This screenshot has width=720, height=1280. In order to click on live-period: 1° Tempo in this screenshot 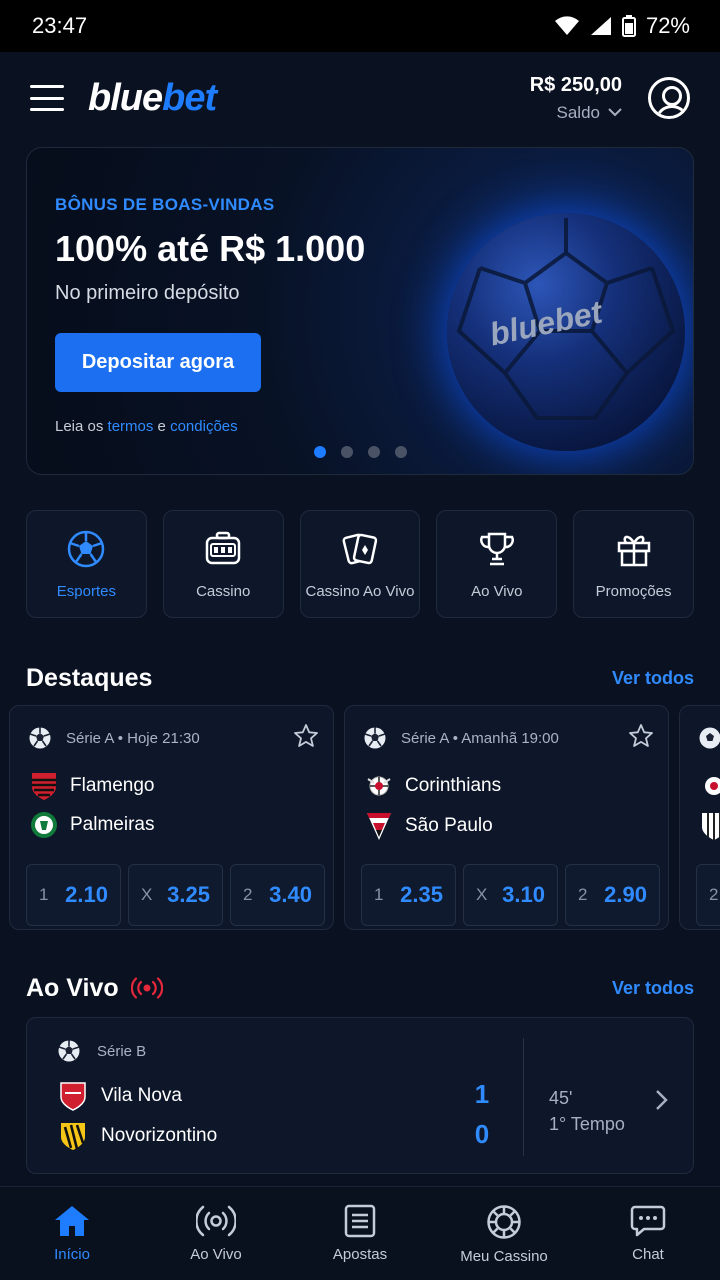, I will do `click(587, 1124)`.